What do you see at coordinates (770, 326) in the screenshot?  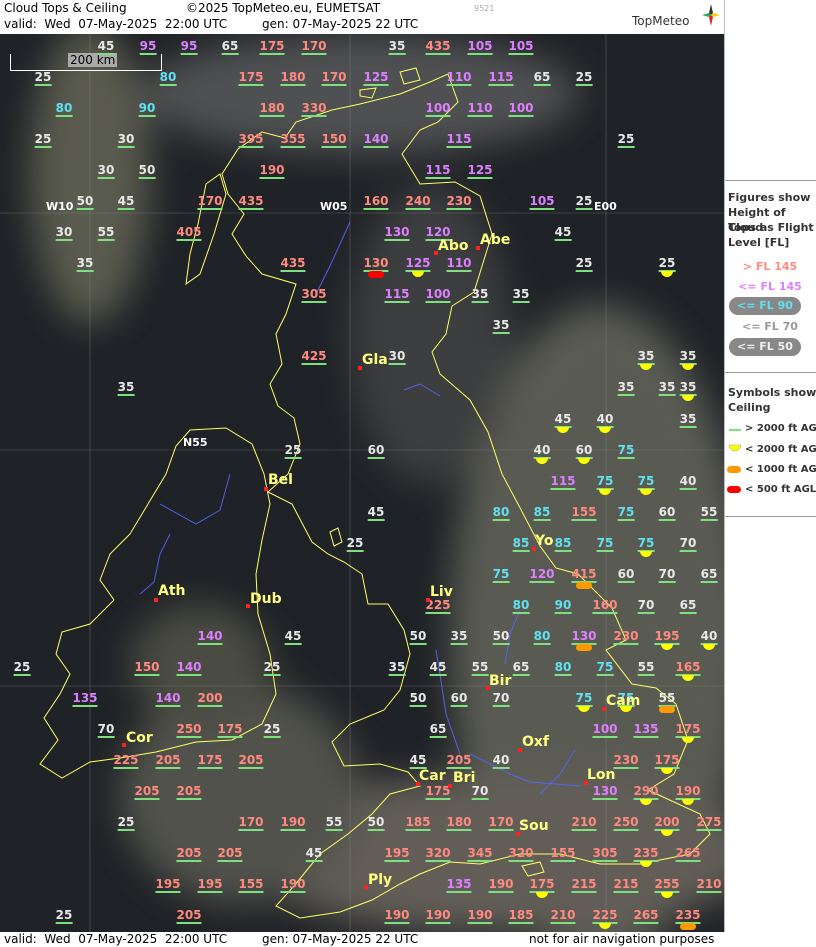 I see `legend-fl70: <= FL 70` at bounding box center [770, 326].